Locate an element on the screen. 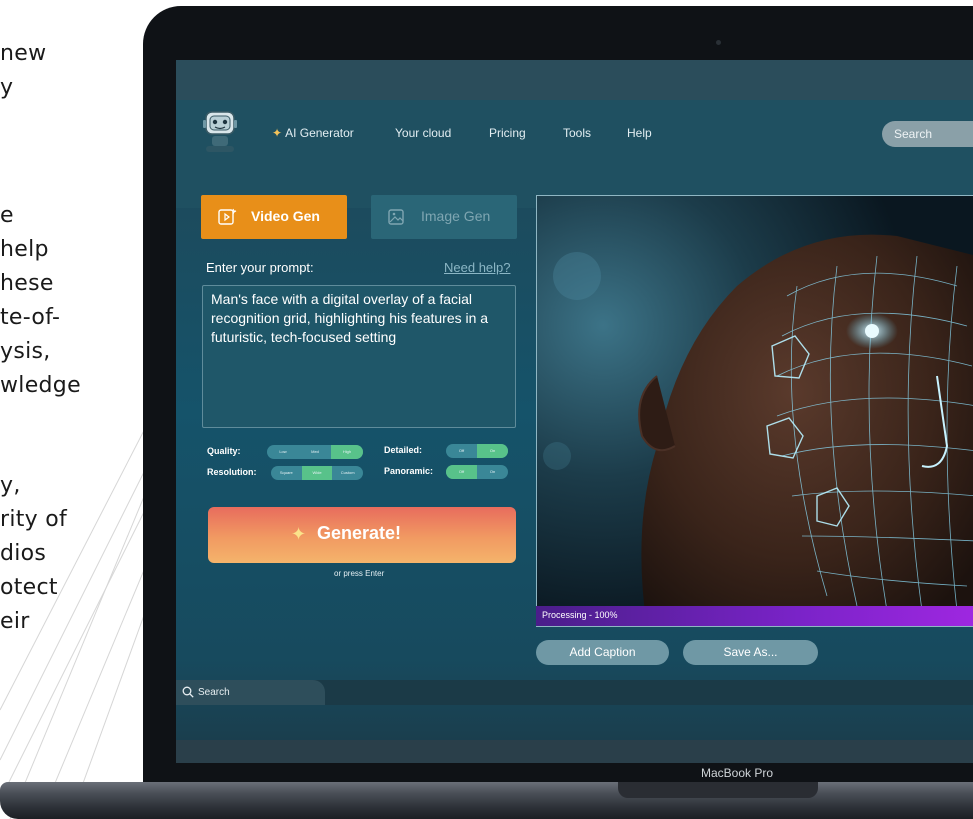 Image resolution: width=973 pixels, height=819 pixels. resolution-option-selected: Wide is located at coordinates (317, 473).